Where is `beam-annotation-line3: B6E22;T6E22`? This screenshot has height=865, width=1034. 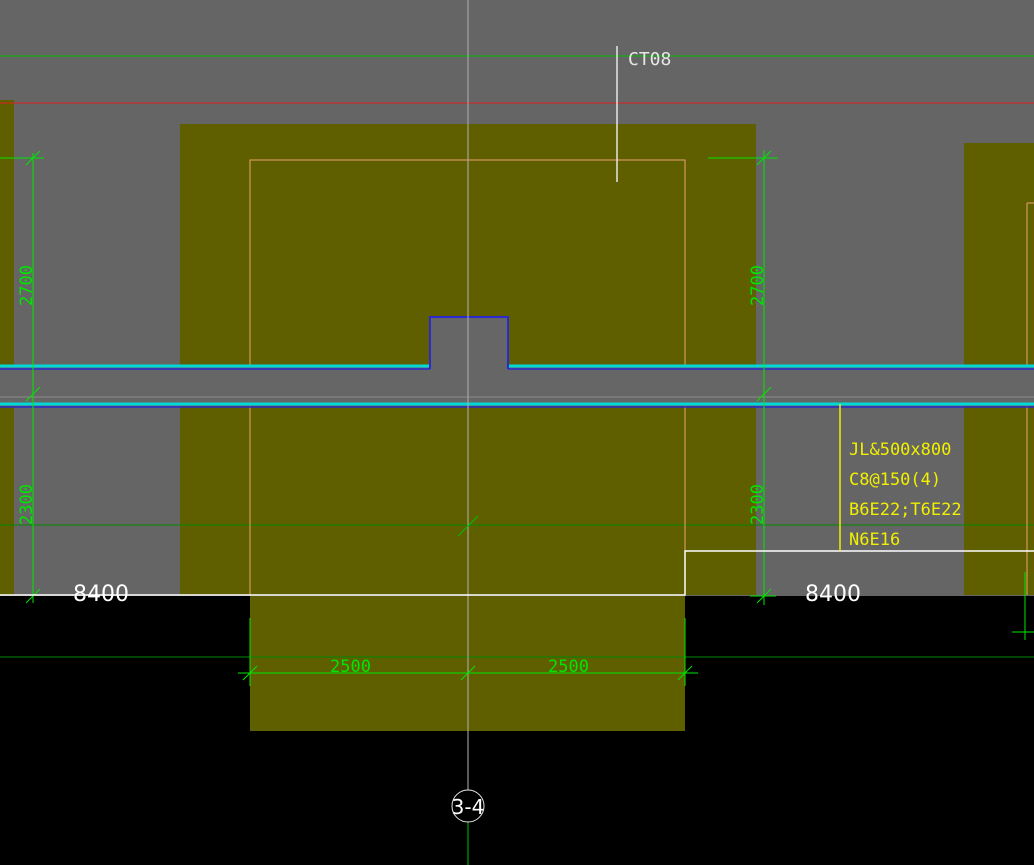 beam-annotation-line3: B6E22;T6E22 is located at coordinates (905, 510).